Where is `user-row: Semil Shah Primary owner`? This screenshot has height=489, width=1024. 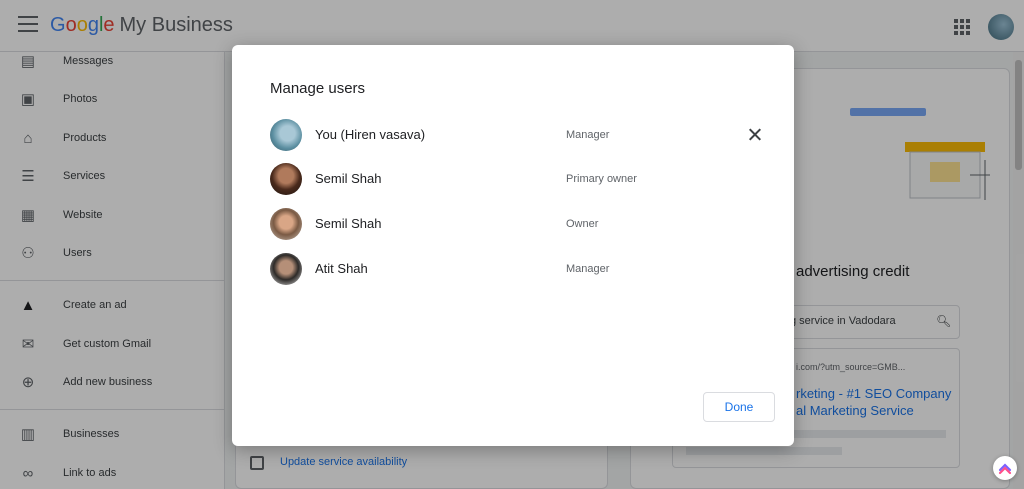 user-row: Semil Shah Primary owner is located at coordinates (510, 181).